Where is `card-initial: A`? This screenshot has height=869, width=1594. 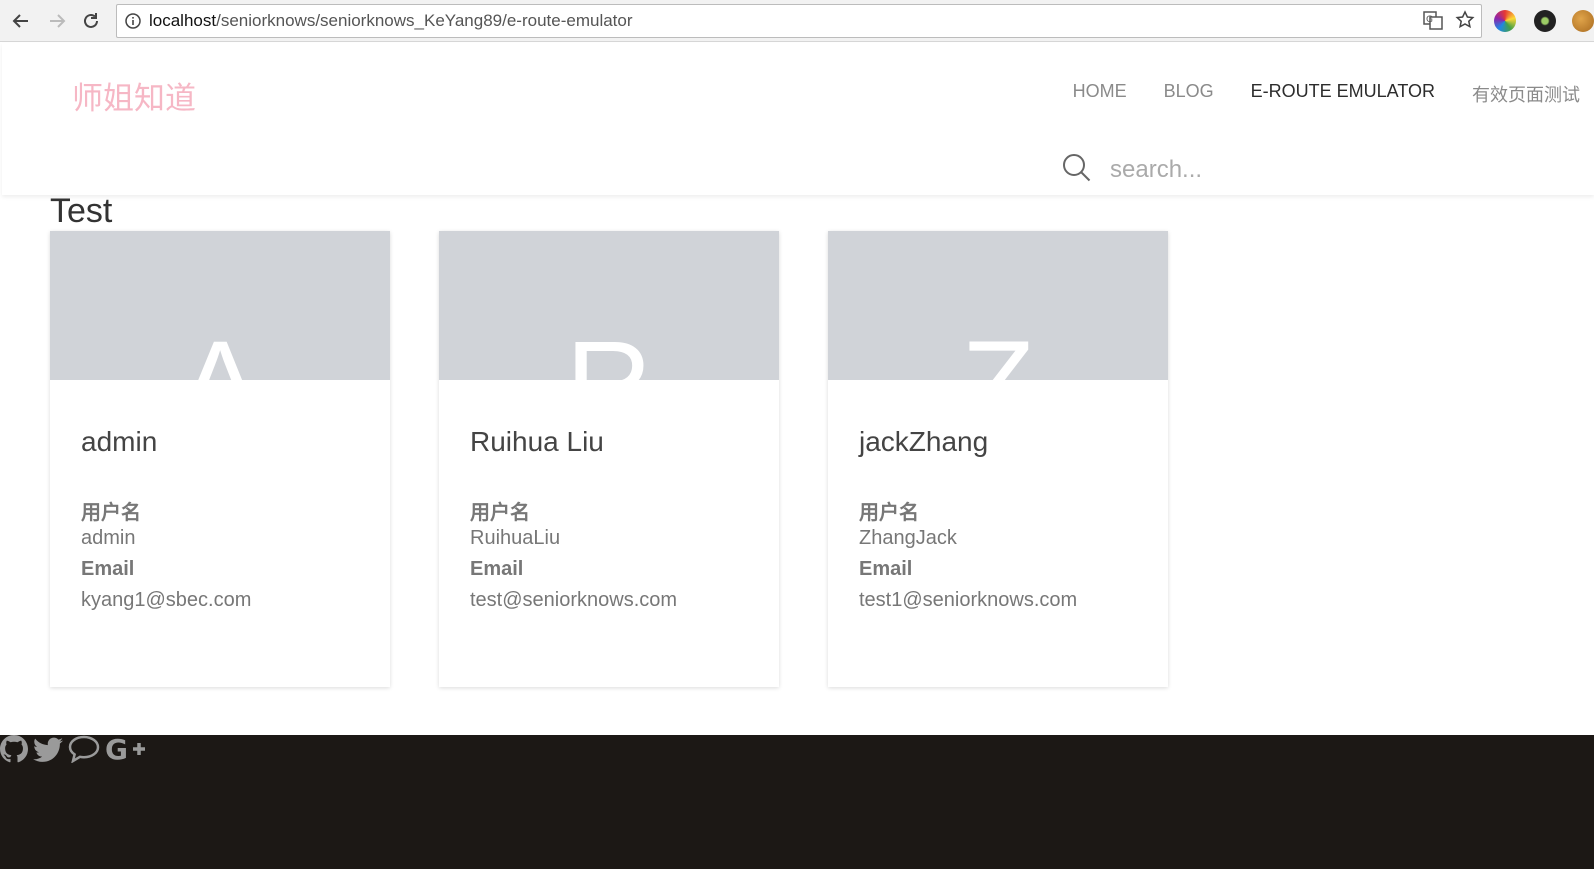
card-initial: A is located at coordinates (220, 351).